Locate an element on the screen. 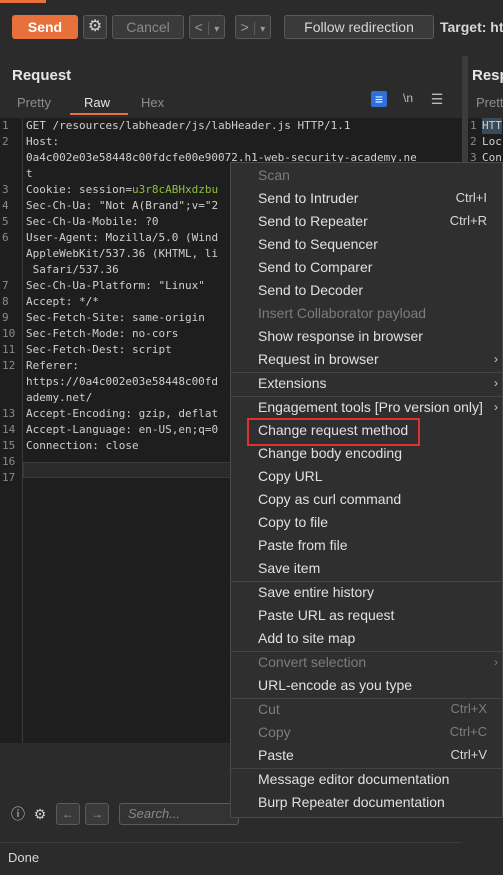  line-number: 3 is located at coordinates (5, 189).